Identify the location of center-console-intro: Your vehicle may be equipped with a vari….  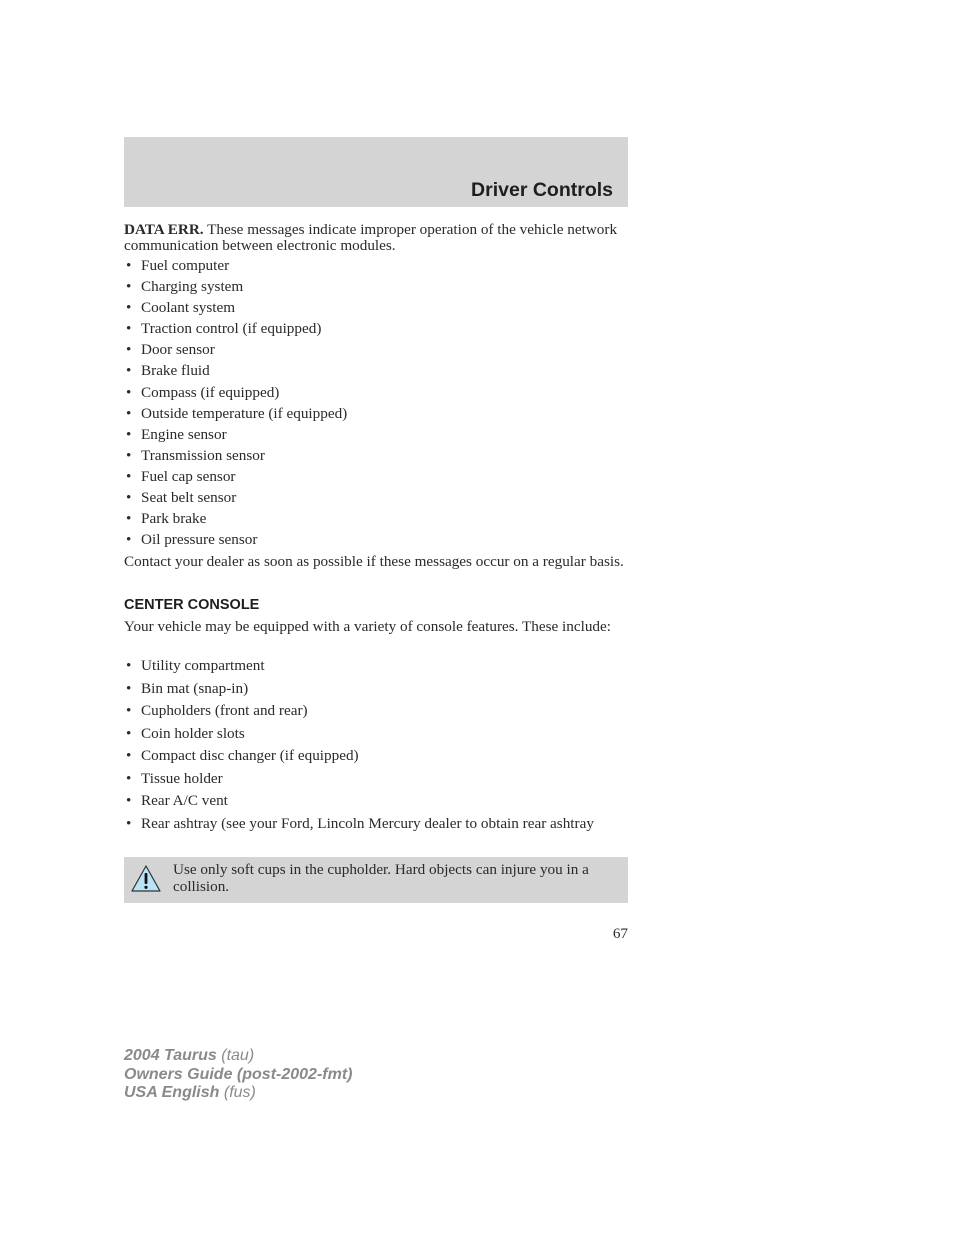
(367, 626).